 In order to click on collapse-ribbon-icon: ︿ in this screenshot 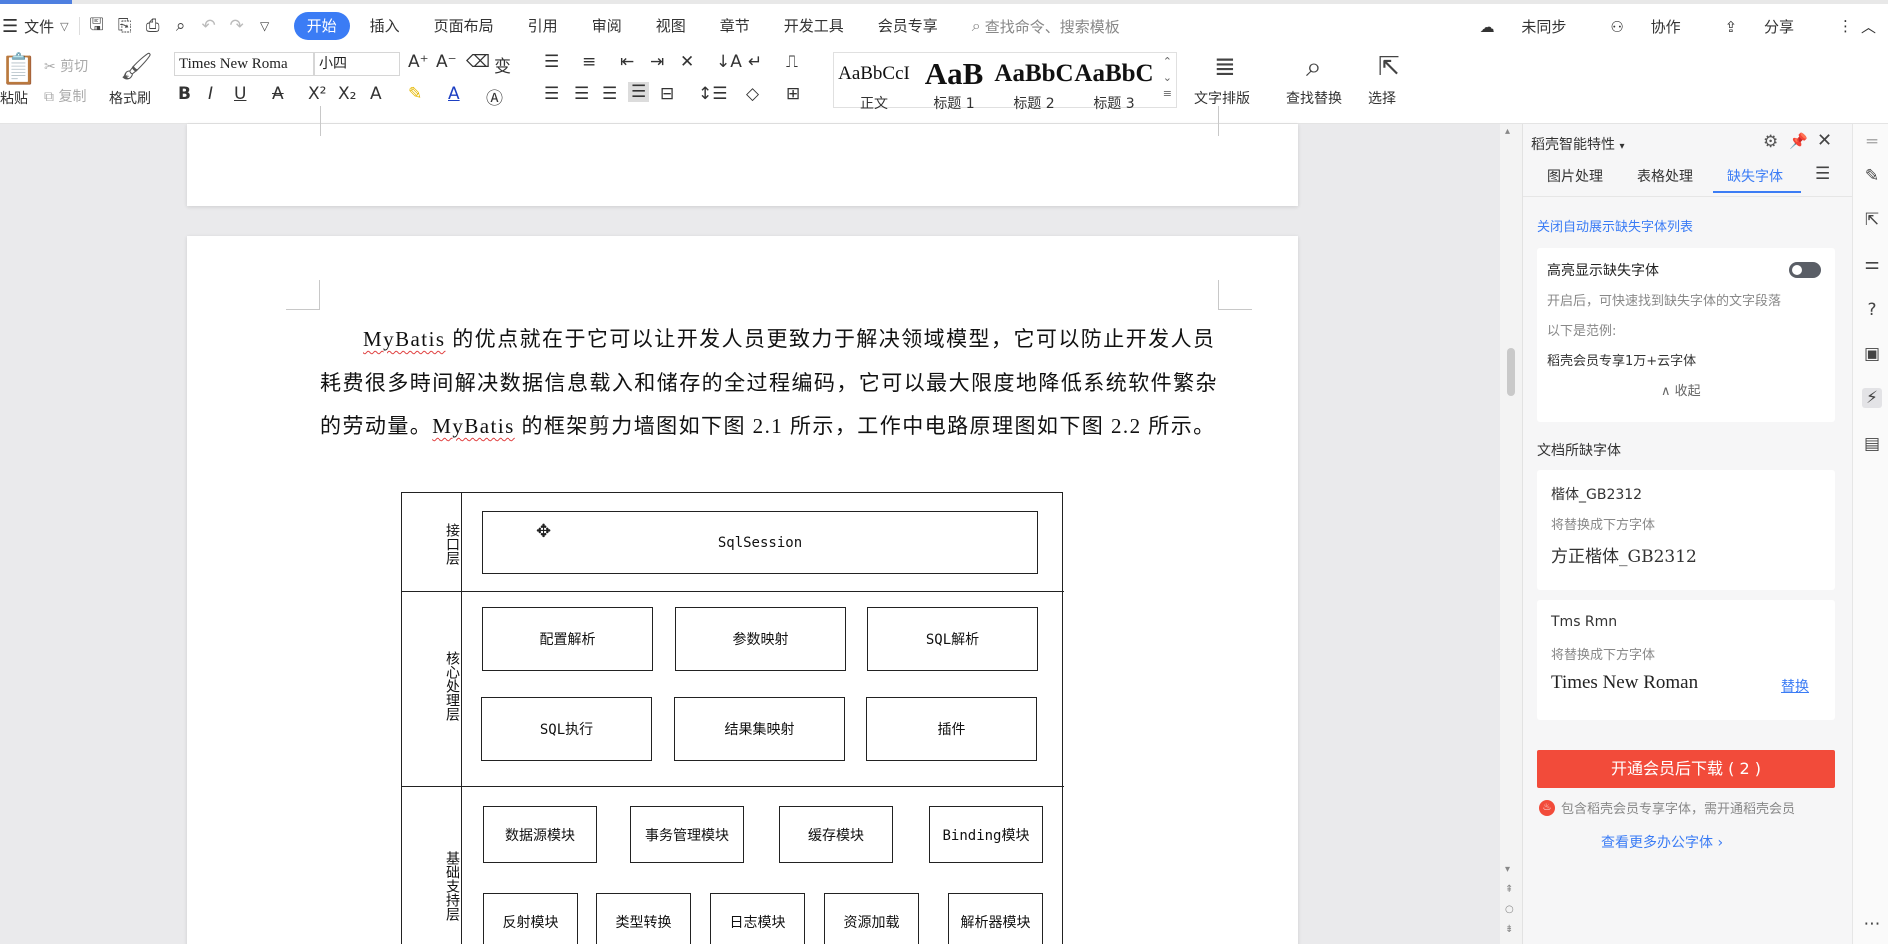, I will do `click(1868, 26)`.